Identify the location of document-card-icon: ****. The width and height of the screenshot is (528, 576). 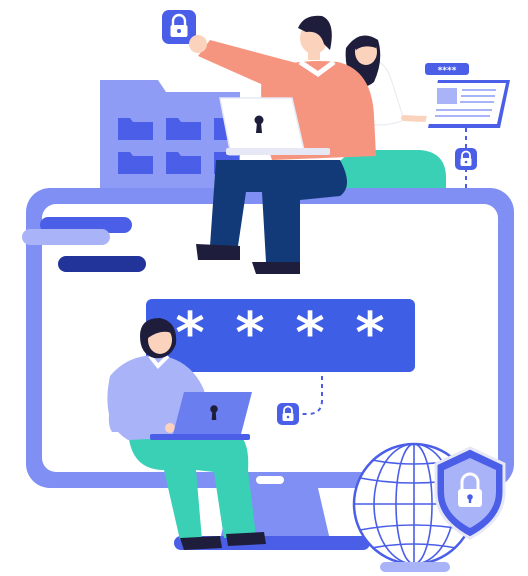
(467, 95).